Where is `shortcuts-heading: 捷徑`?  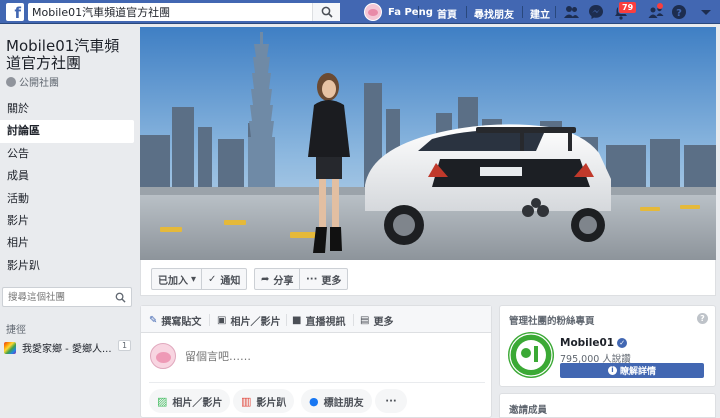 shortcuts-heading: 捷徑 is located at coordinates (16, 330).